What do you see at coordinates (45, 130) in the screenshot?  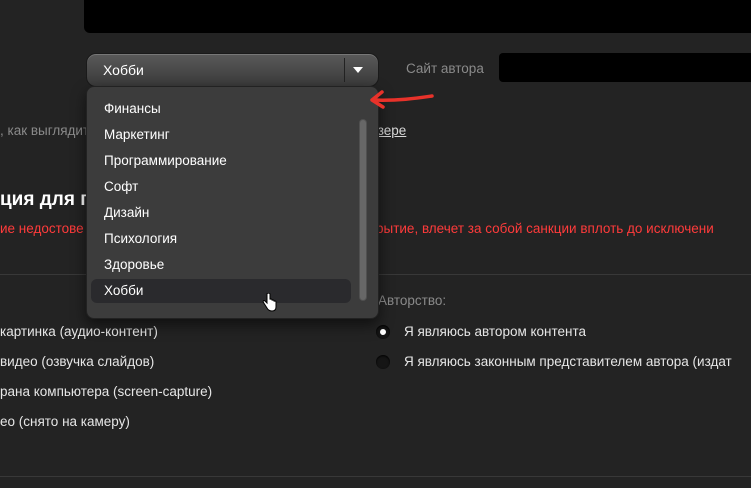 I see `preview-hint-text: , как выглядит` at bounding box center [45, 130].